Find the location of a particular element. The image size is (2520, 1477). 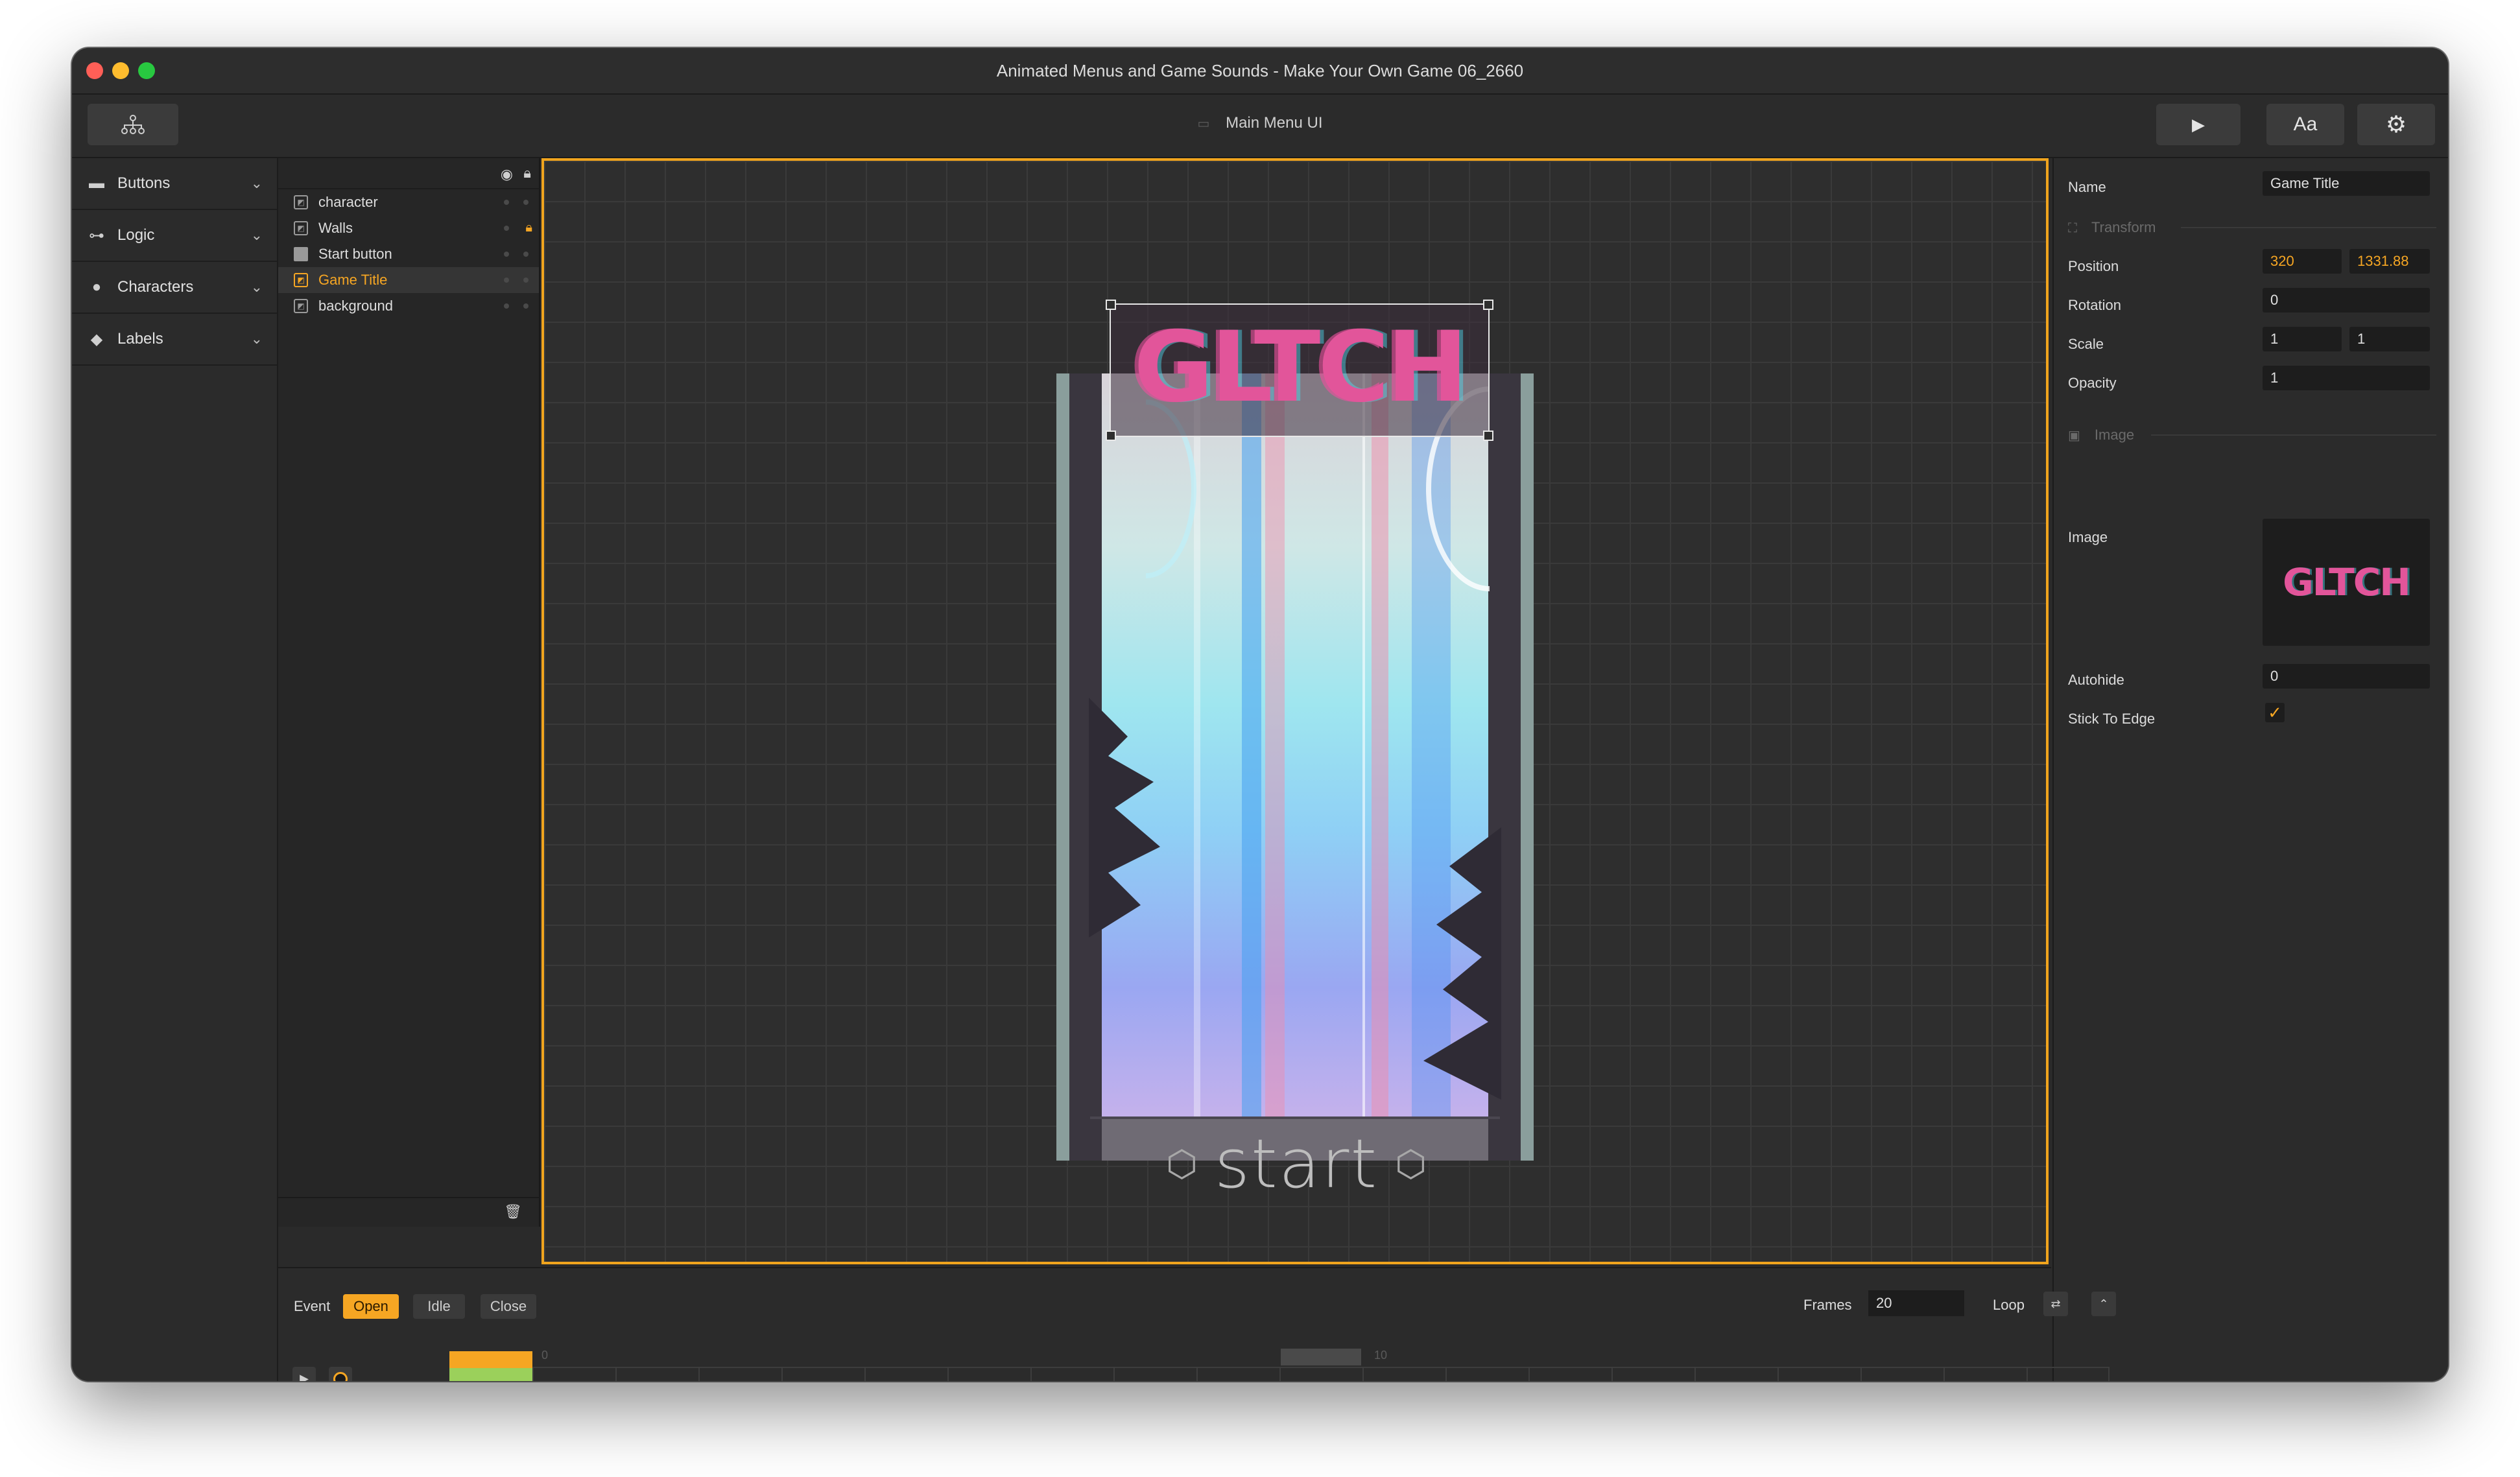

autohide-label: Autohide is located at coordinates (2096, 680).